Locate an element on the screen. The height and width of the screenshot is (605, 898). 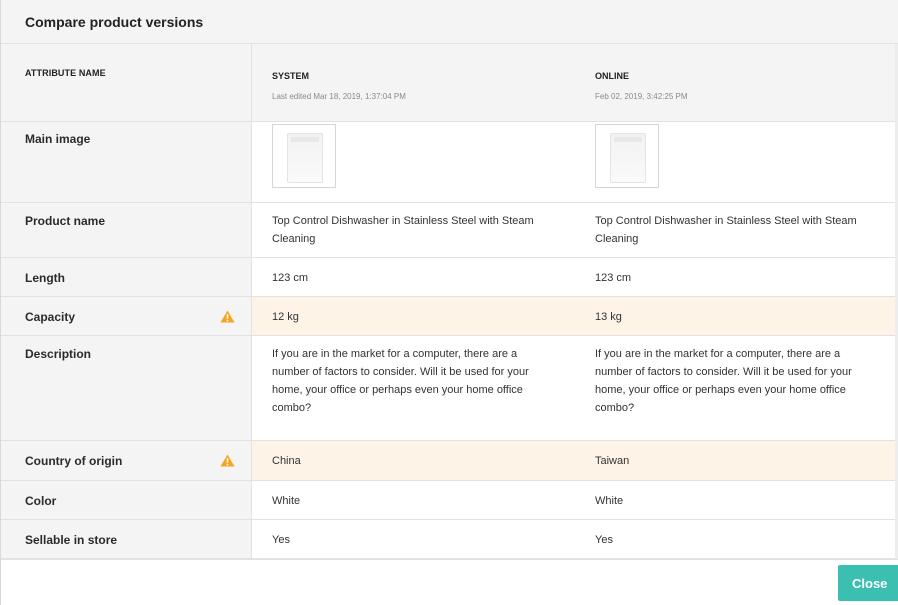
system-product-image is located at coordinates (304, 156).